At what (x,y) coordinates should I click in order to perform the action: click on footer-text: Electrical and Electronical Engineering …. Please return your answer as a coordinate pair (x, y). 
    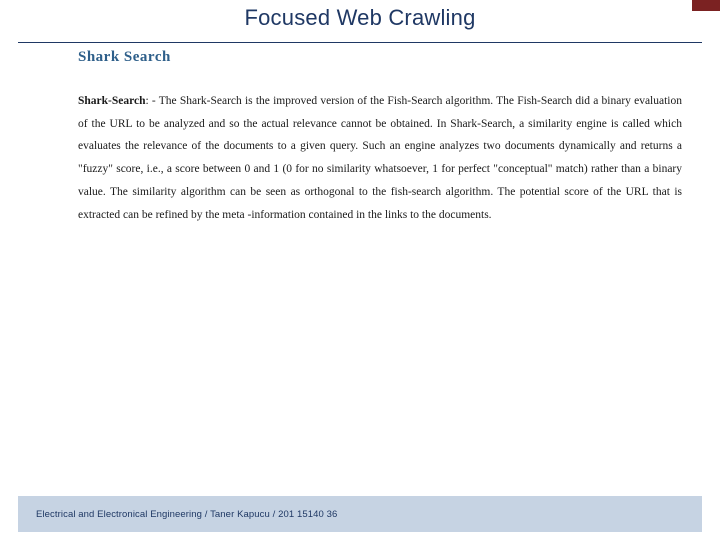
    Looking at the image, I should click on (187, 514).